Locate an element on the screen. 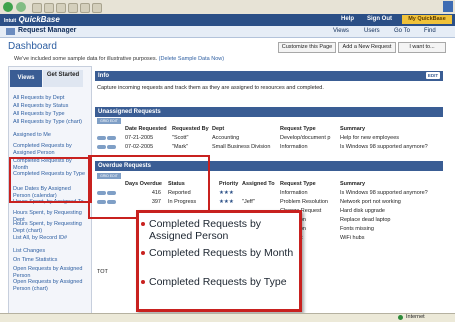 Image resolution: width=455 pixels, height=322 pixels. table-cell: Develop/document p is located at coordinates (305, 138).